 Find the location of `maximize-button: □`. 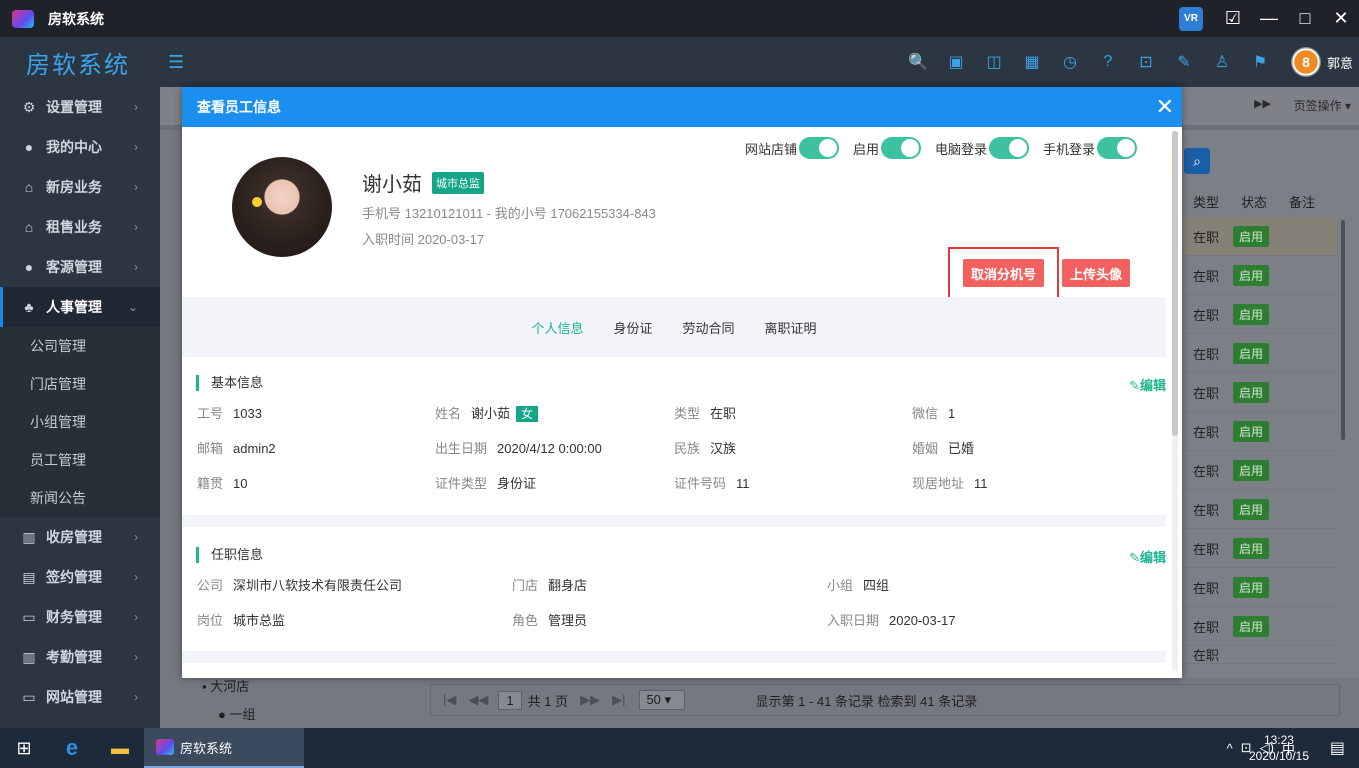

maximize-button: □ is located at coordinates (1305, 18).